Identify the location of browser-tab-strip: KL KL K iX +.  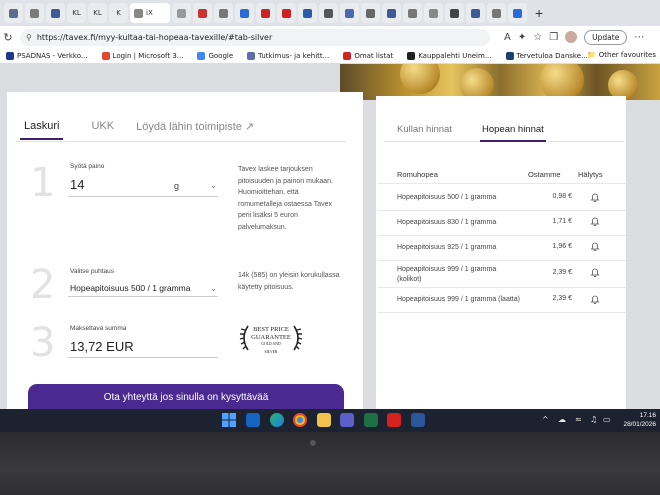
(330, 13).